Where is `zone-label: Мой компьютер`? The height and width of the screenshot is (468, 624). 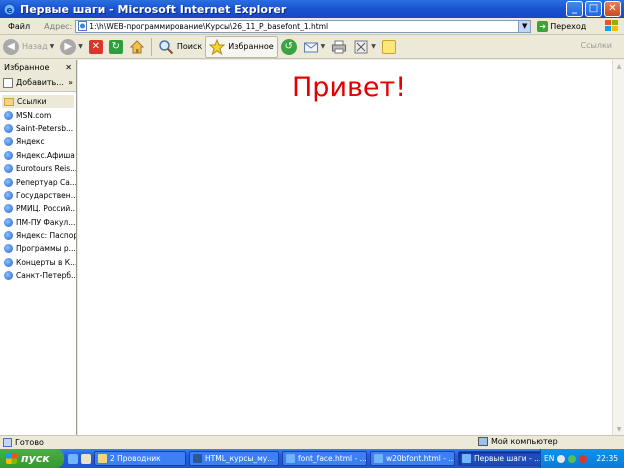 zone-label: Мой компьютер is located at coordinates (524, 441).